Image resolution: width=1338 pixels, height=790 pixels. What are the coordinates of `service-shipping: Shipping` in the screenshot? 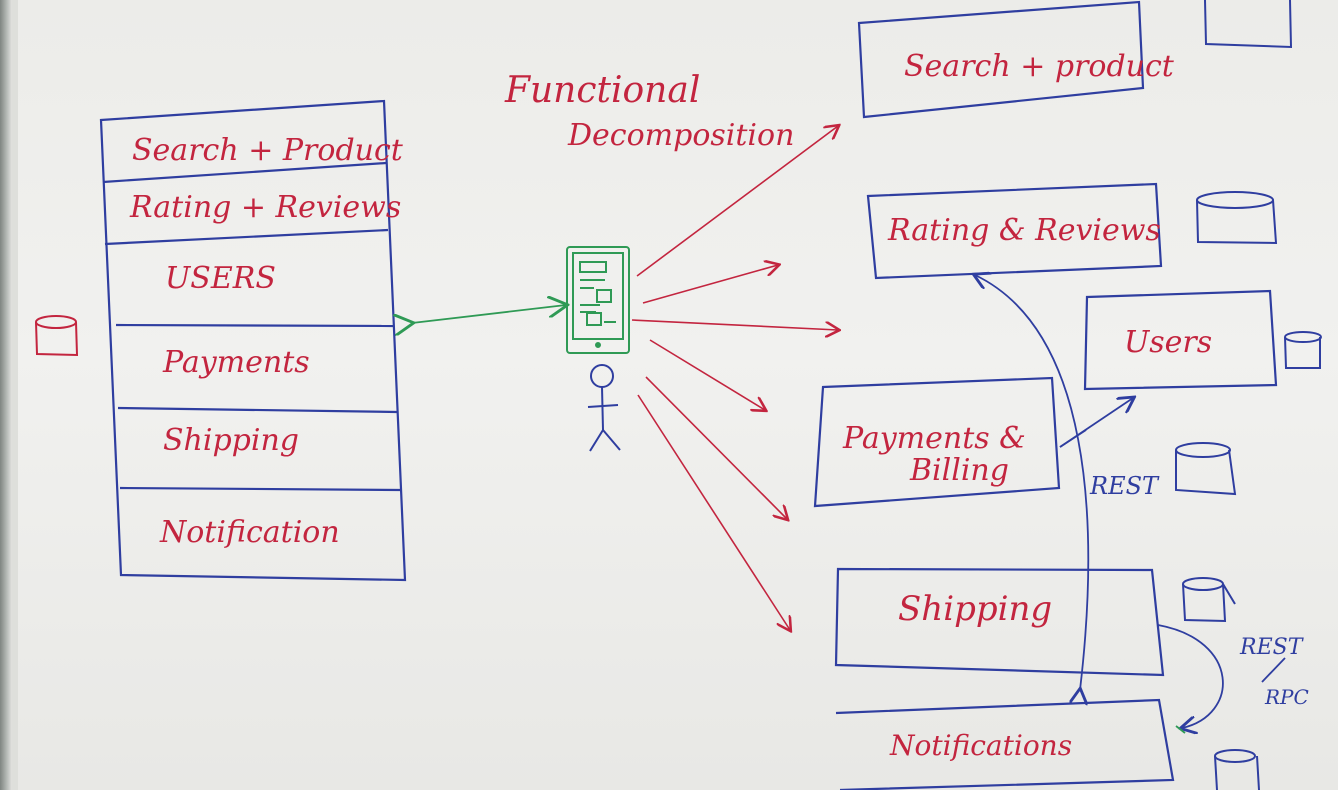 It's located at (975, 609).